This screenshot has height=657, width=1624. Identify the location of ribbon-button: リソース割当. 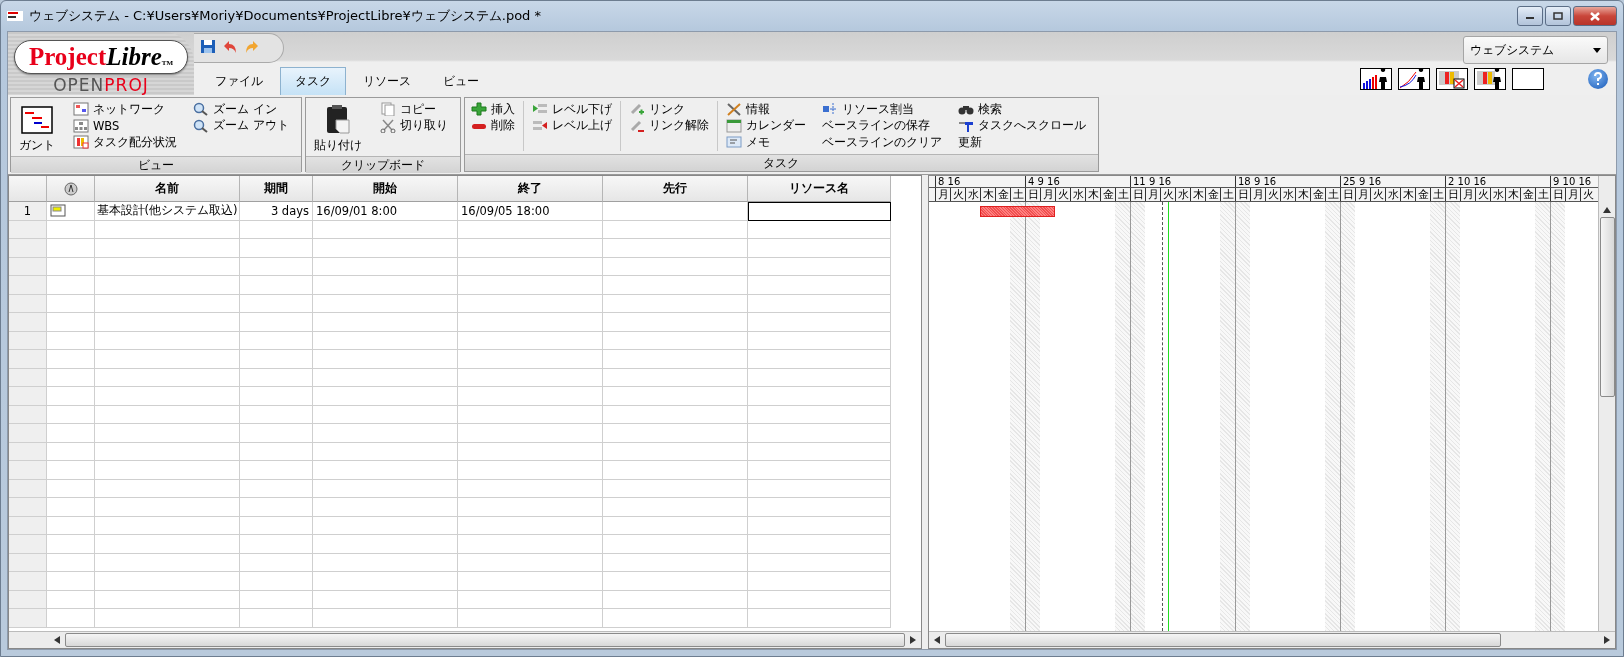
(881, 109).